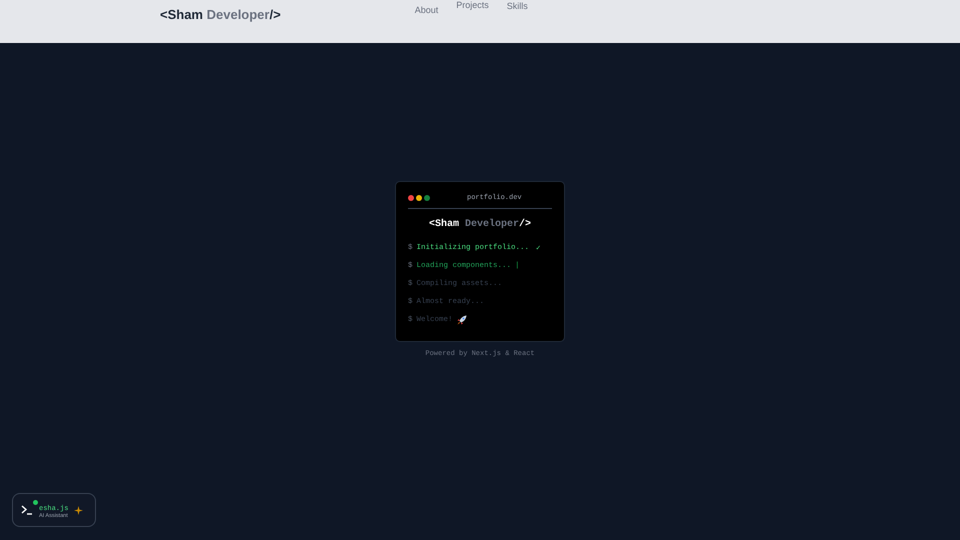  Describe the element at coordinates (517, 8) in the screenshot. I see `nav-link: Skills` at that location.